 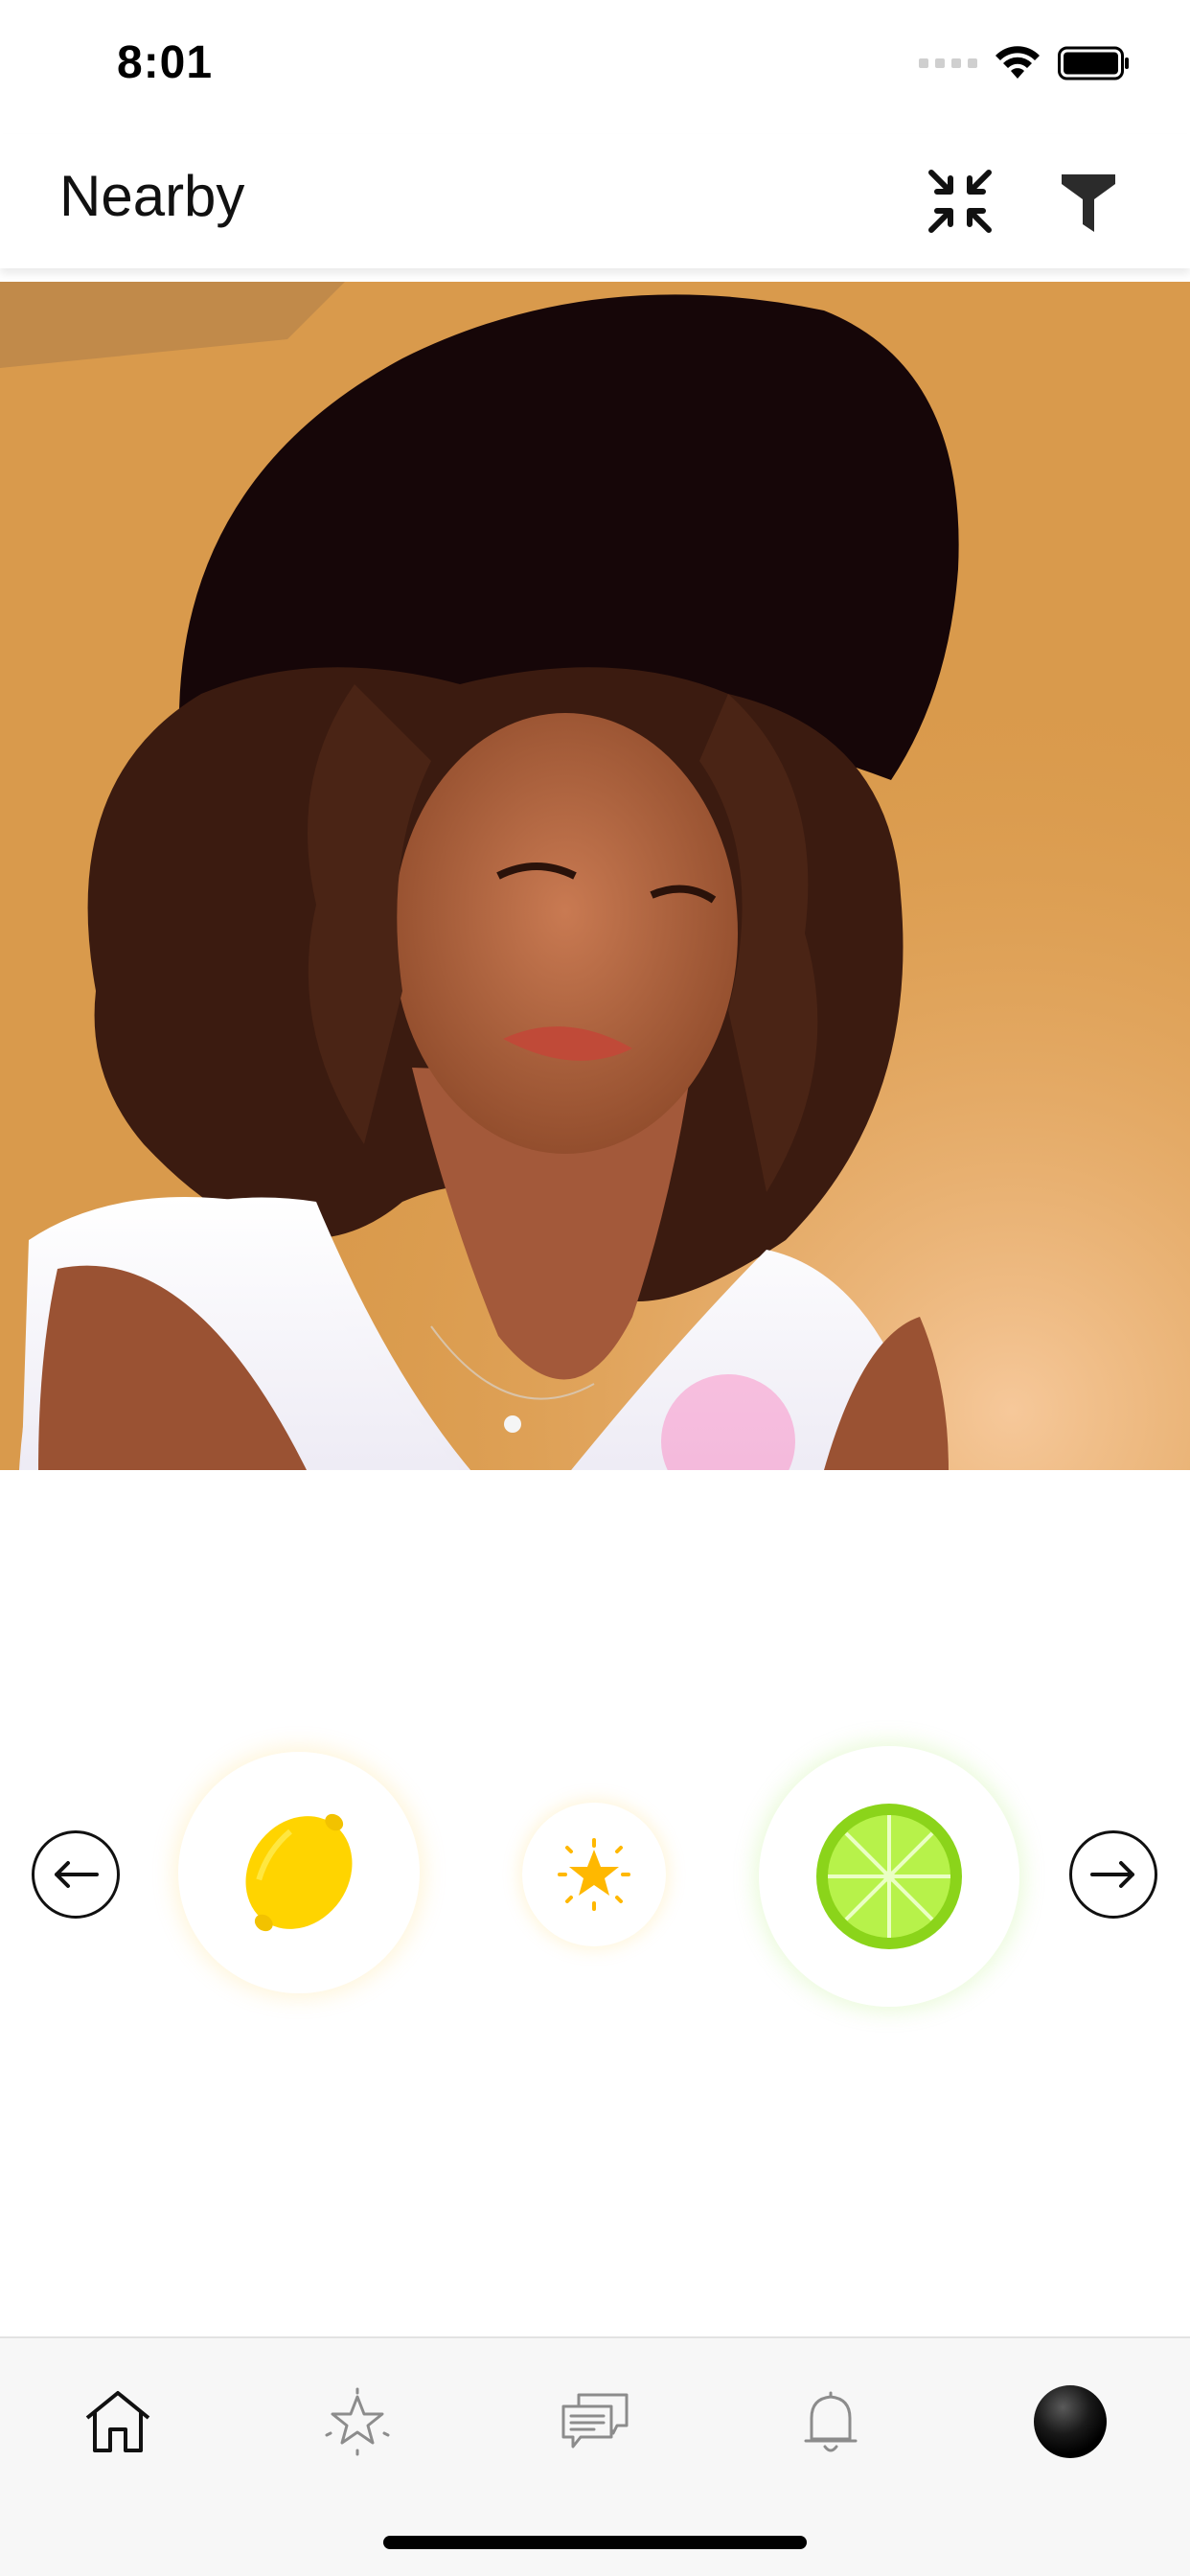 I want to click on lemon-button, so click(x=299, y=1872).